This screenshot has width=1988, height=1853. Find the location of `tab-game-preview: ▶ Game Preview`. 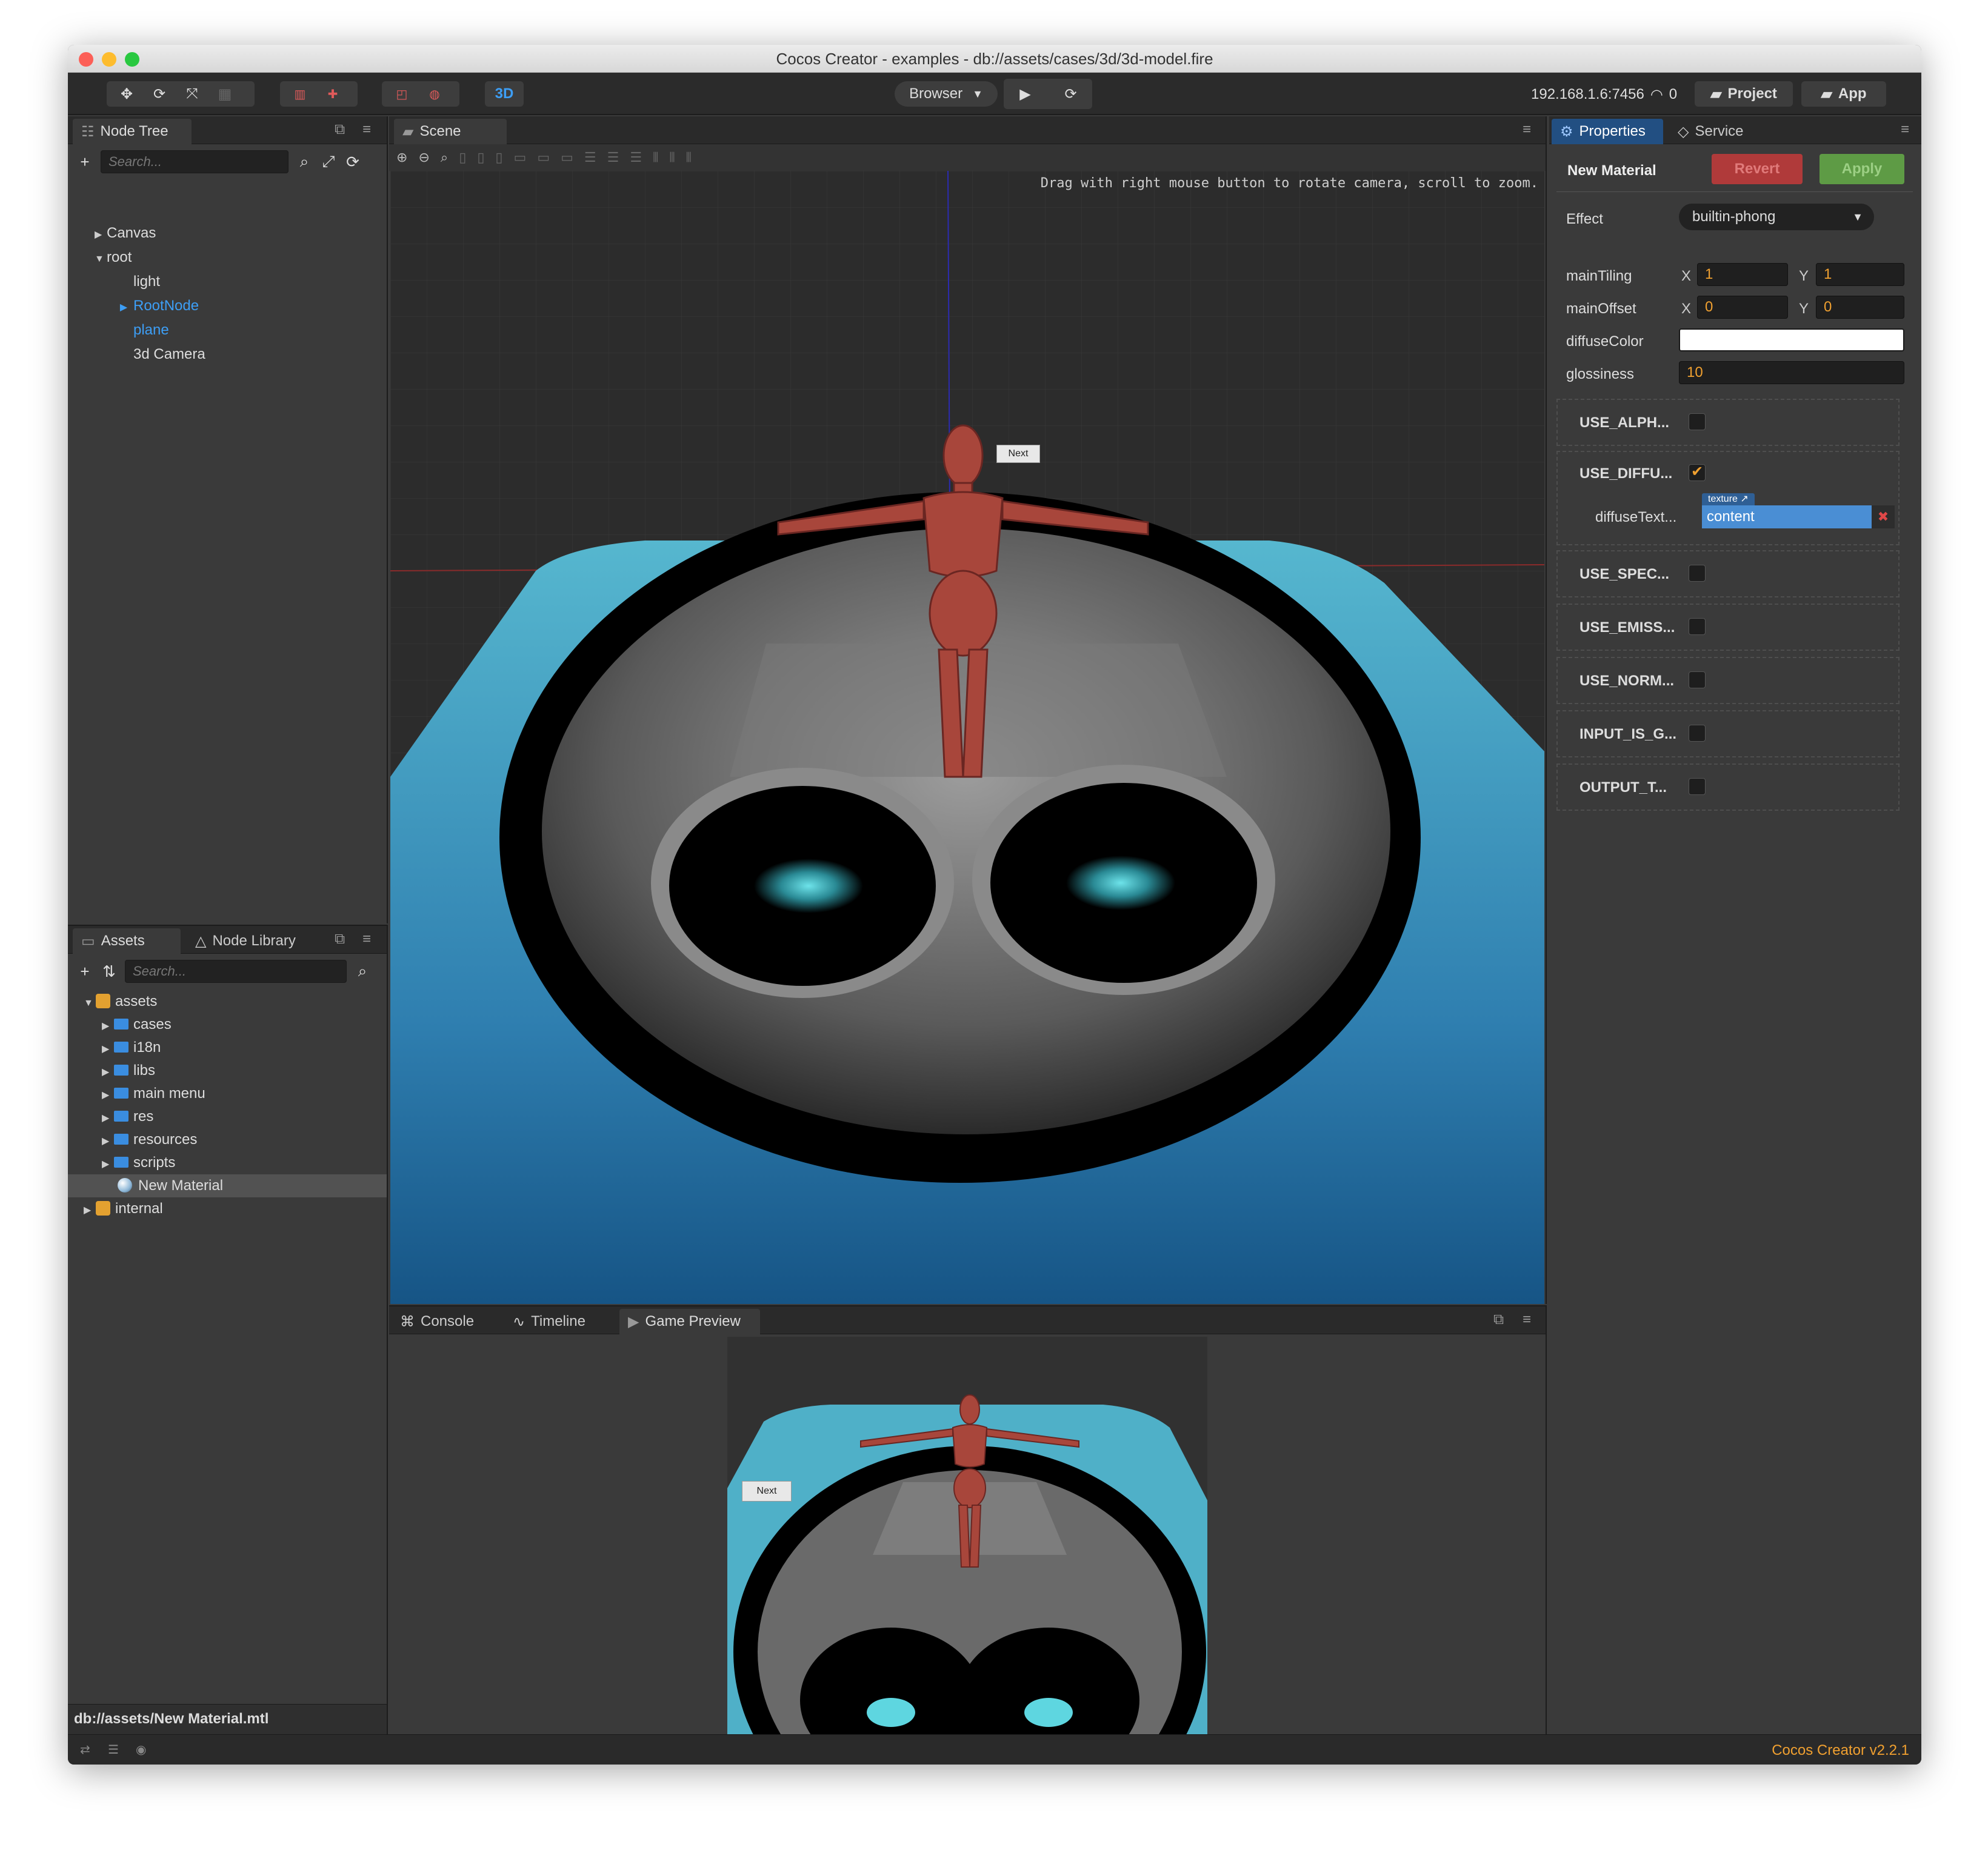

tab-game-preview: ▶ Game Preview is located at coordinates (689, 1321).